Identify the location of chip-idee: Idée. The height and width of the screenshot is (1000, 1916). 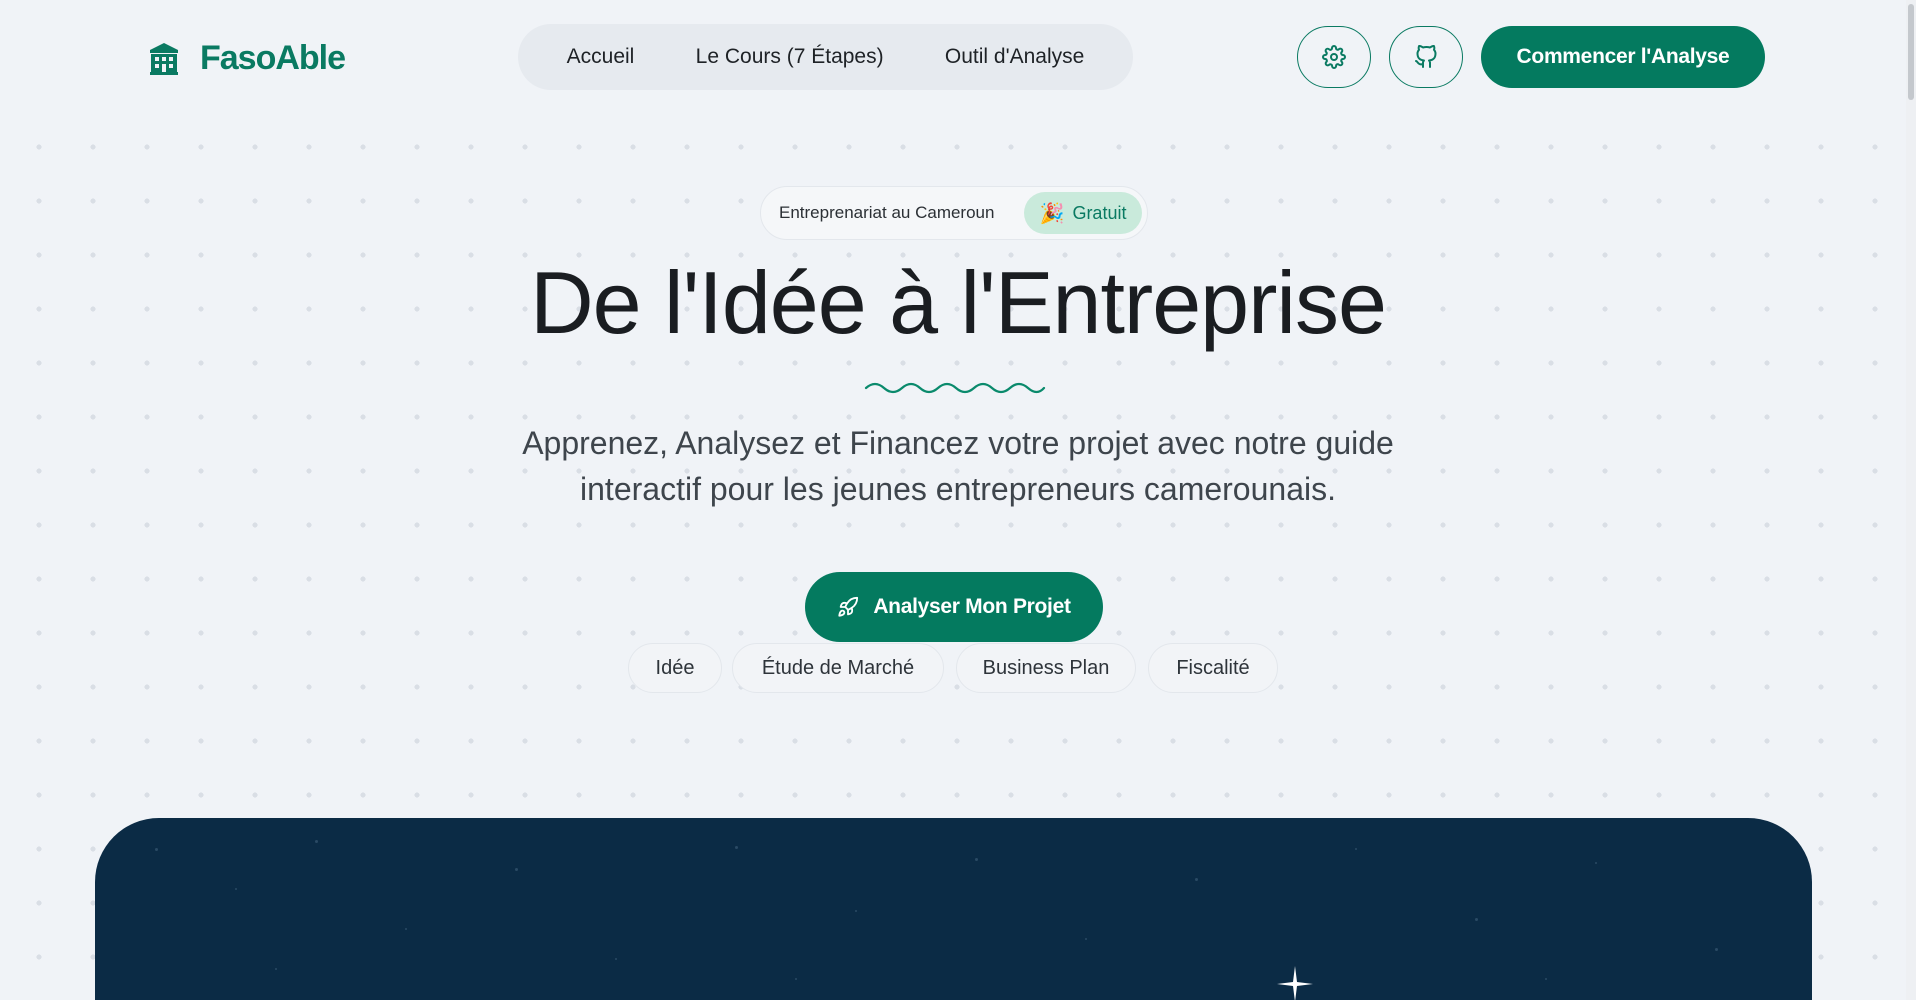
(675, 668).